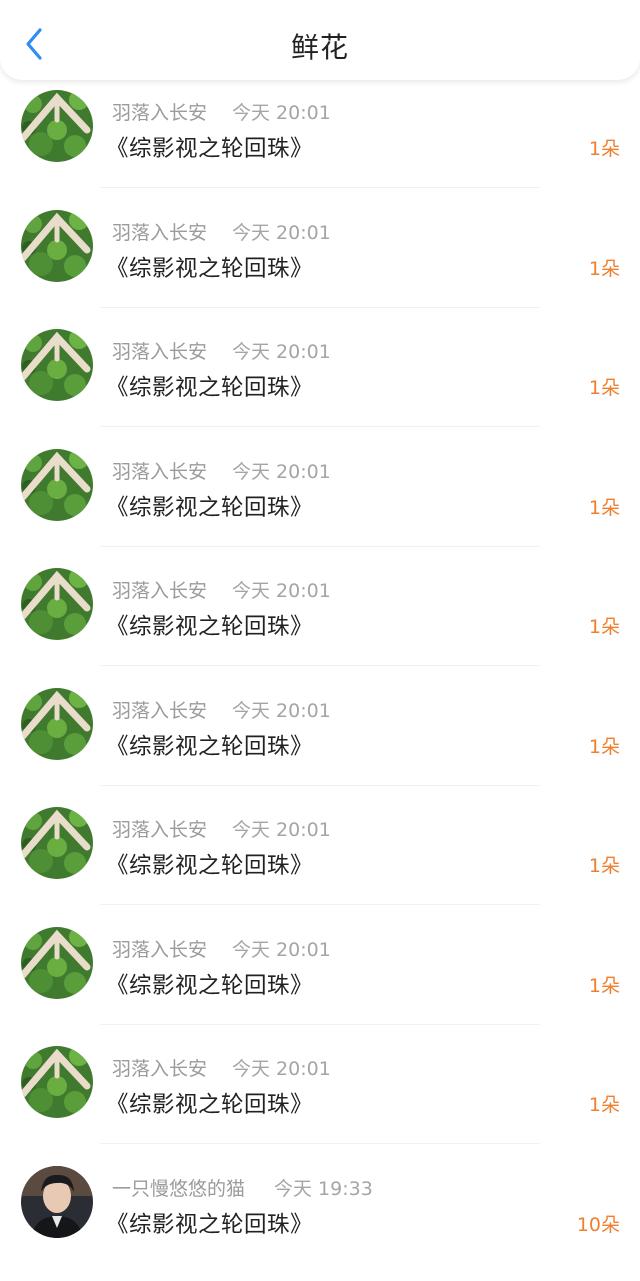  Describe the element at coordinates (323, 1187) in the screenshot. I see `gift-time: 今天 19:33` at that location.